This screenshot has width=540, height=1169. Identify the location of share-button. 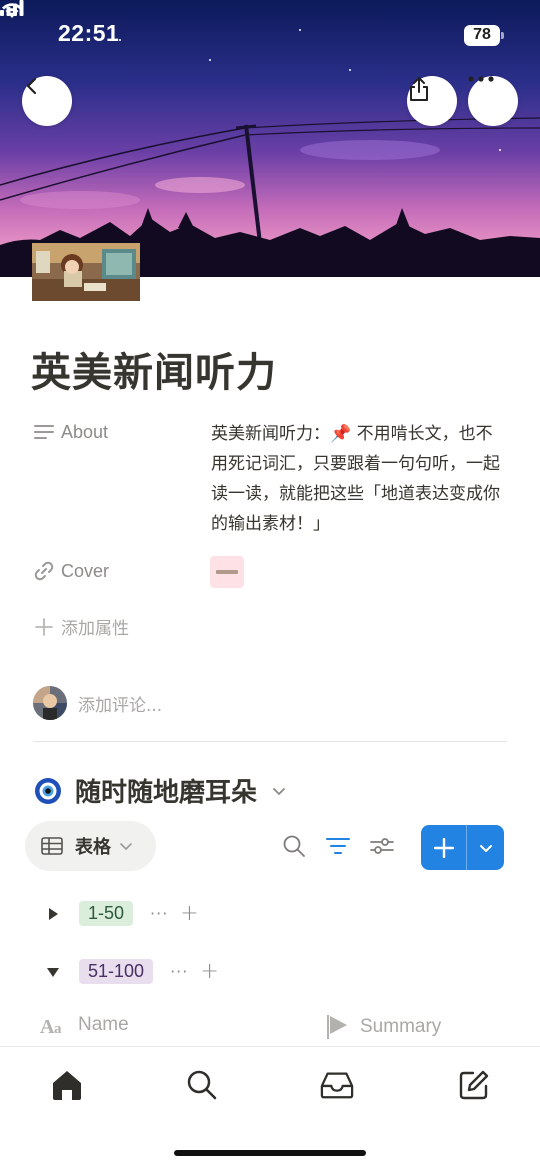
(432, 101).